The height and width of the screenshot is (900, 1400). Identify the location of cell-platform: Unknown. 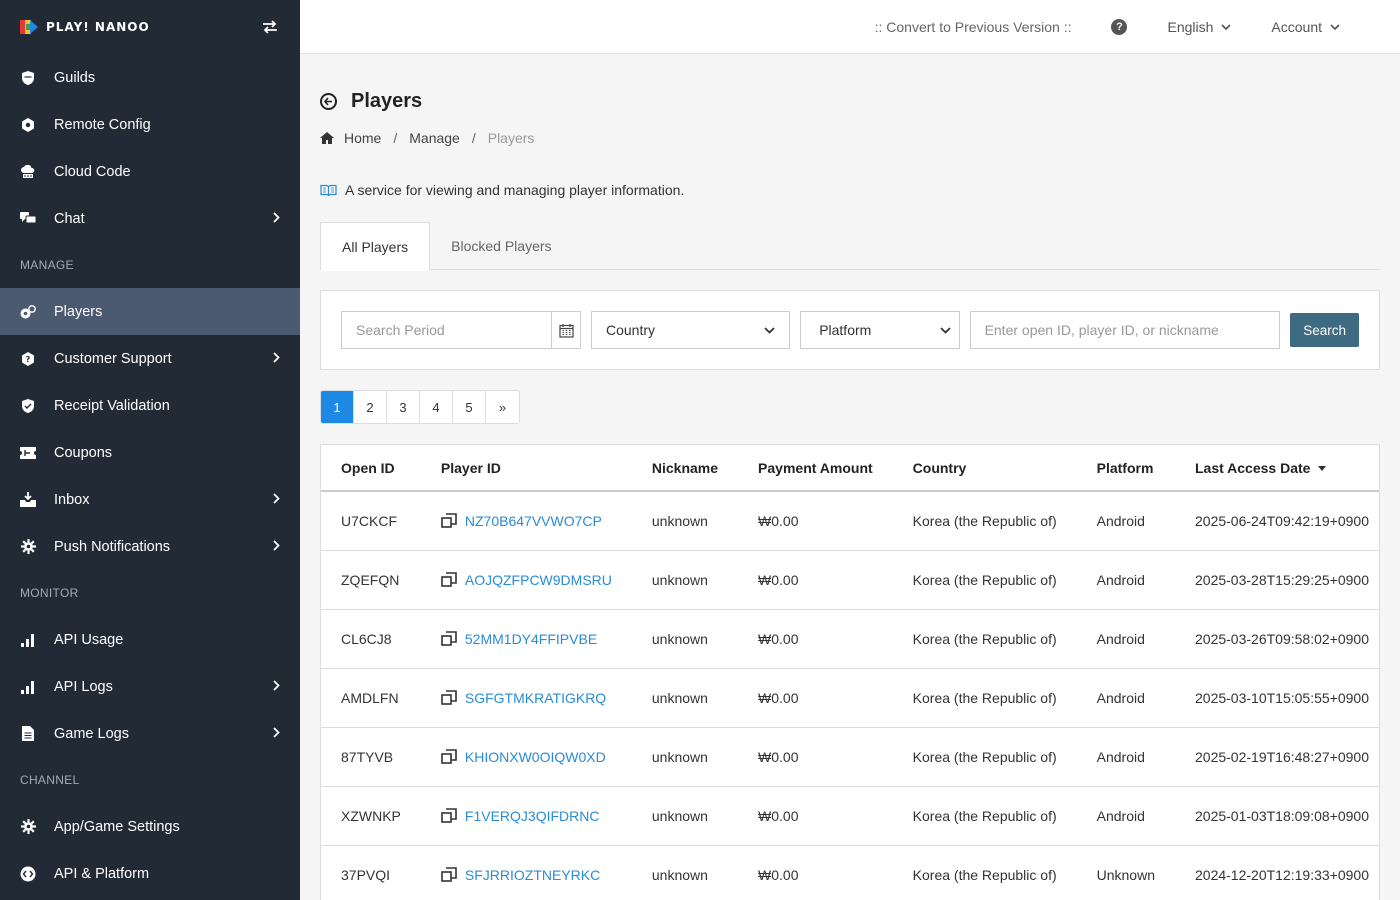
(1125, 872).